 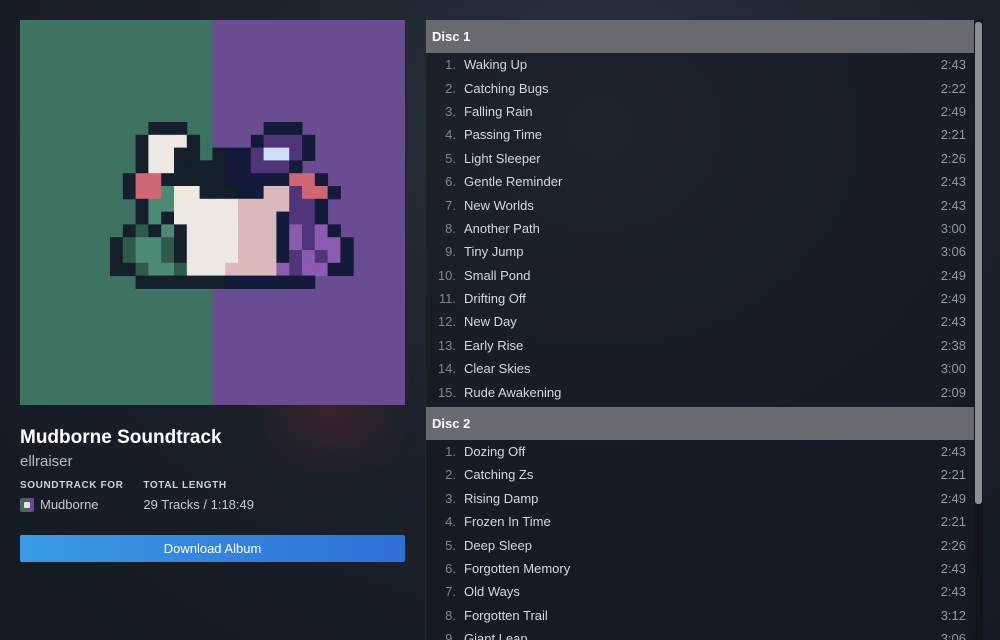 I want to click on track-row: 1. Dozing Off 2:43, so click(x=700, y=451).